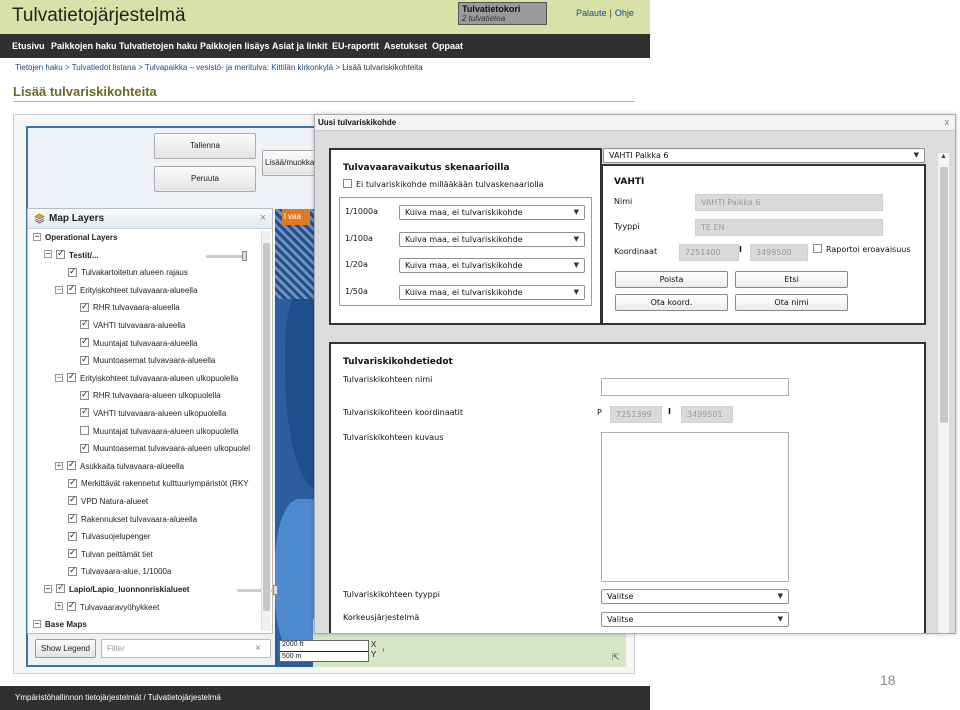  I want to click on site-name-input, so click(695, 387).